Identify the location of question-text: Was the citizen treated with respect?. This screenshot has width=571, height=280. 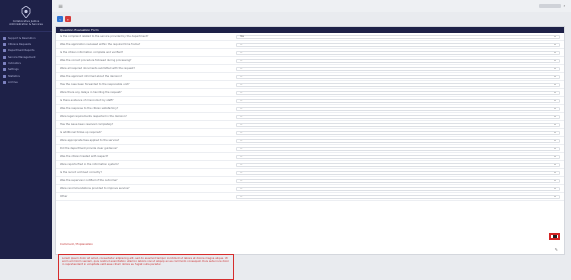
(84, 156).